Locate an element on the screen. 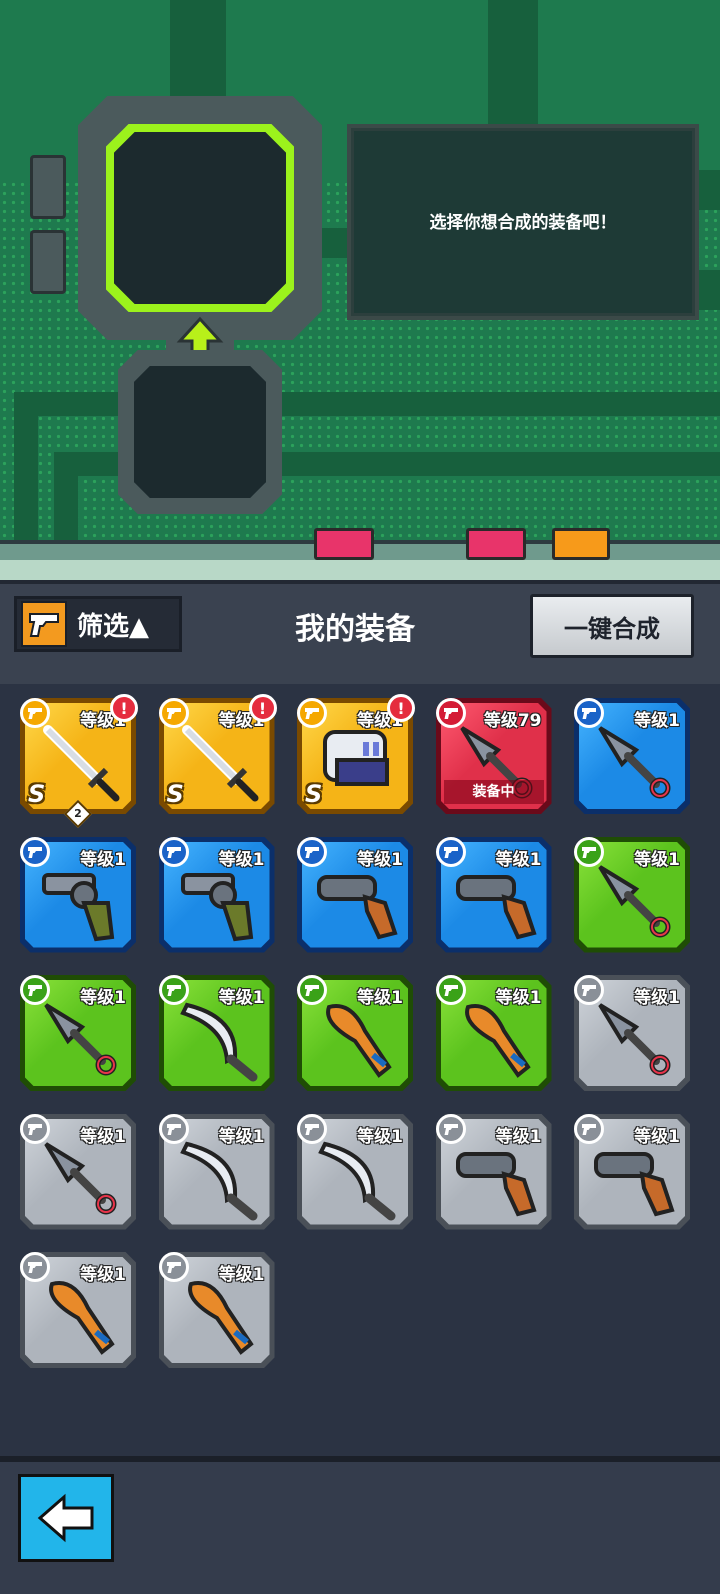 Image resolution: width=720 pixels, height=1594 pixels. back-button is located at coordinates (66, 1518).